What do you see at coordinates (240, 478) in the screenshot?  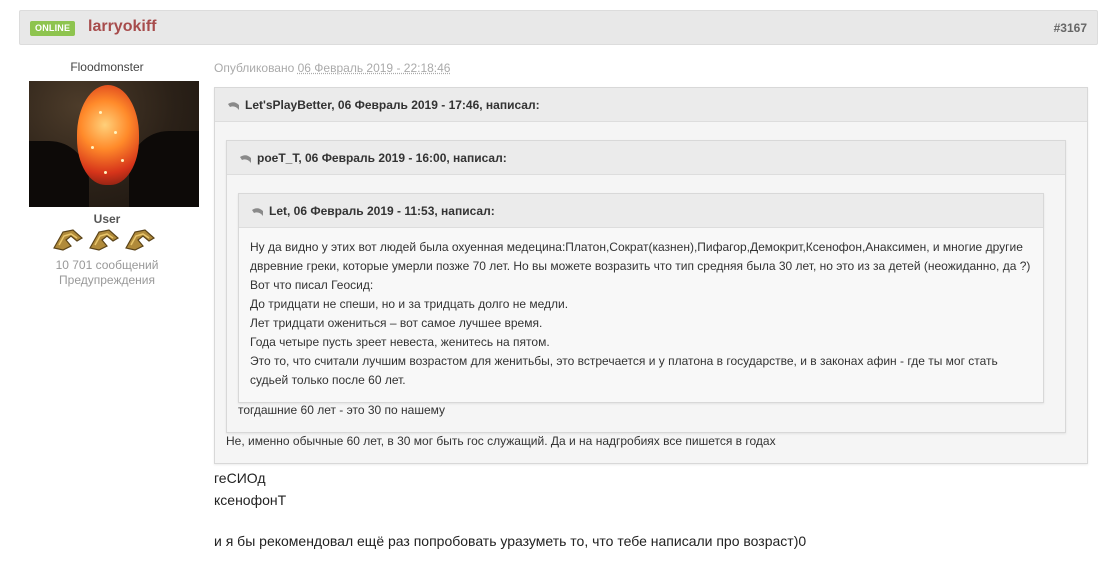 I see `post-body-line: геСИОд` at bounding box center [240, 478].